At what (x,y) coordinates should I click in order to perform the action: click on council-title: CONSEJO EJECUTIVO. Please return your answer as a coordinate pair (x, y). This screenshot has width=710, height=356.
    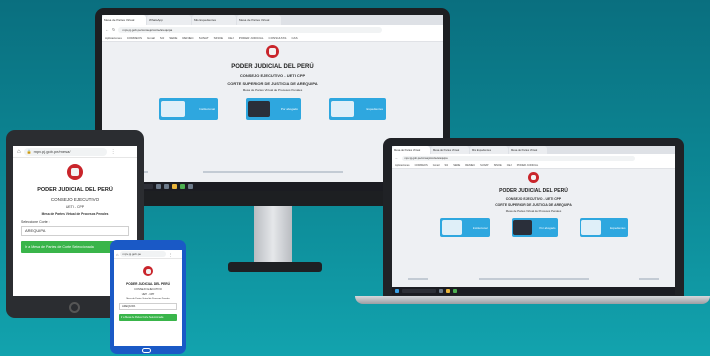
    Looking at the image, I should click on (75, 199).